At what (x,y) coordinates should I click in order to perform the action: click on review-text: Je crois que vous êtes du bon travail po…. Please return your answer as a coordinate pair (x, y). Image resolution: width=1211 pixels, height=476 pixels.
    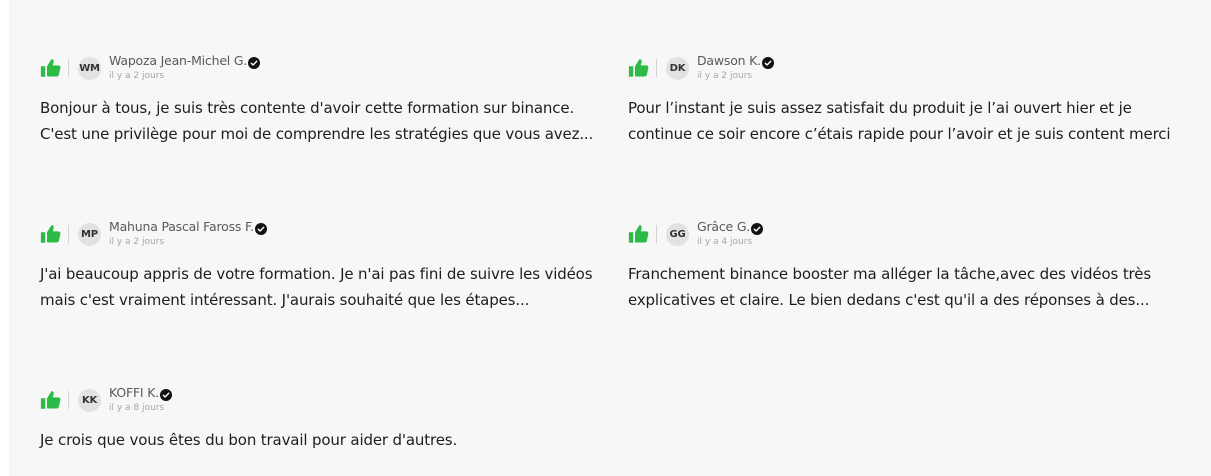
    Looking at the image, I should click on (327, 440).